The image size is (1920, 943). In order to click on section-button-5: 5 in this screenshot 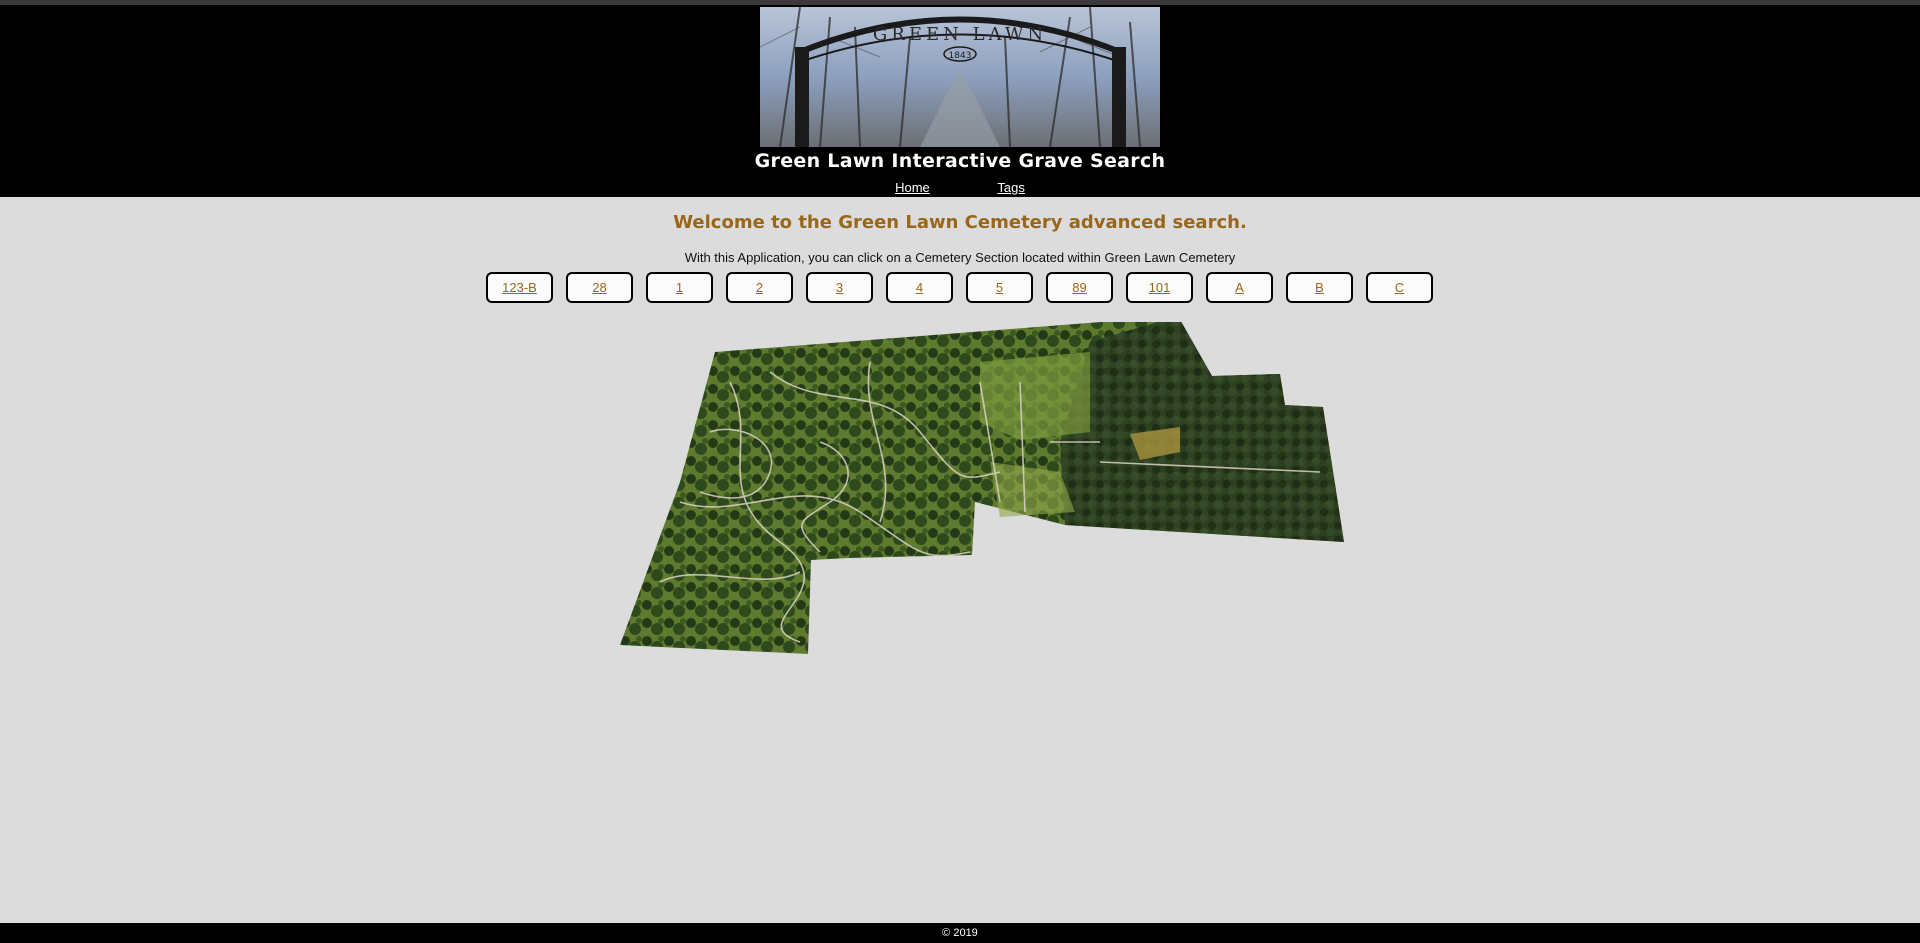, I will do `click(999, 287)`.